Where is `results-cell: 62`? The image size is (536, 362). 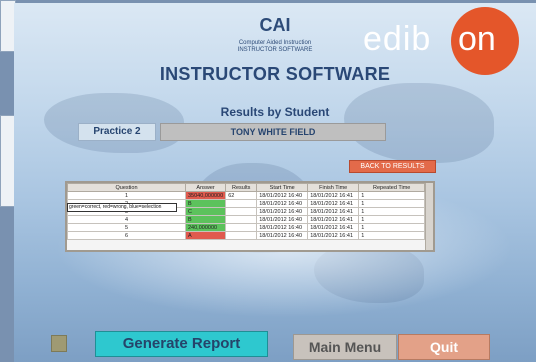
results-cell: 62 is located at coordinates (241, 195).